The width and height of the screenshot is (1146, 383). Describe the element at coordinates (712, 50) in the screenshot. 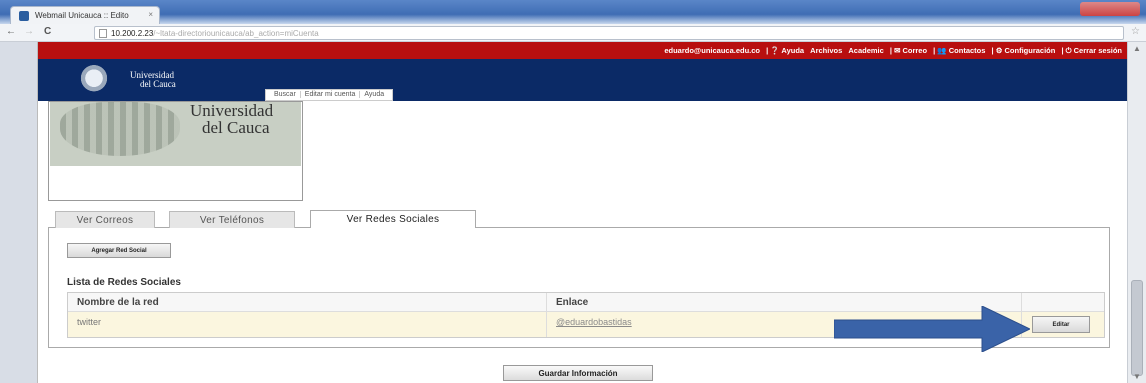

I see `user-email: eduardo@unicauca.edu.co` at that location.